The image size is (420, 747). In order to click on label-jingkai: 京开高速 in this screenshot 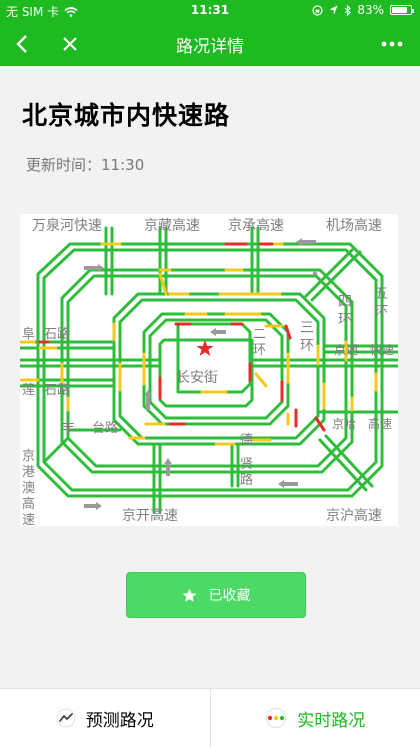, I will do `click(150, 515)`.